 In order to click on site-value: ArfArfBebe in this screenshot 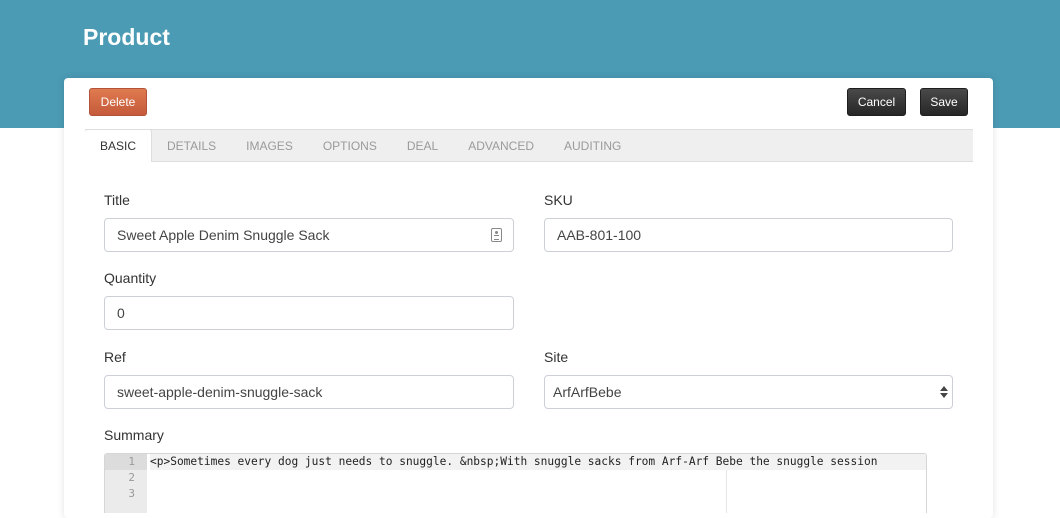, I will do `click(587, 392)`.